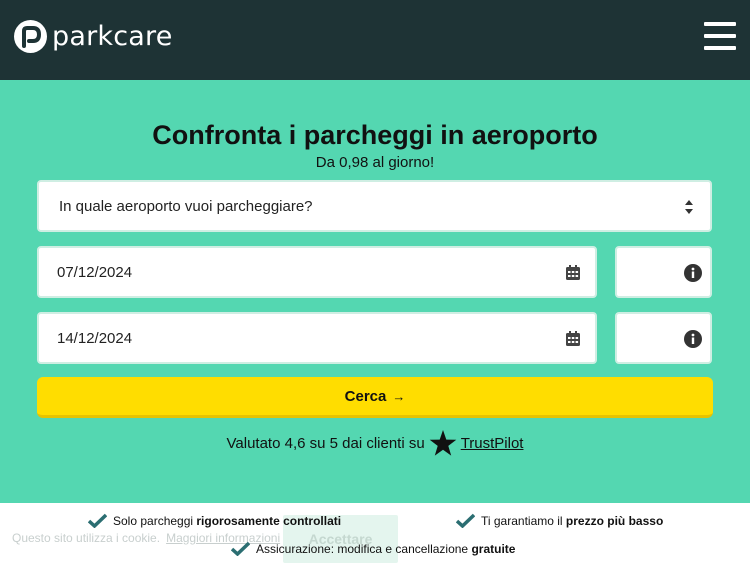 The width and height of the screenshot is (750, 563). I want to click on start-date-input: 07/12/2024, so click(317, 272).